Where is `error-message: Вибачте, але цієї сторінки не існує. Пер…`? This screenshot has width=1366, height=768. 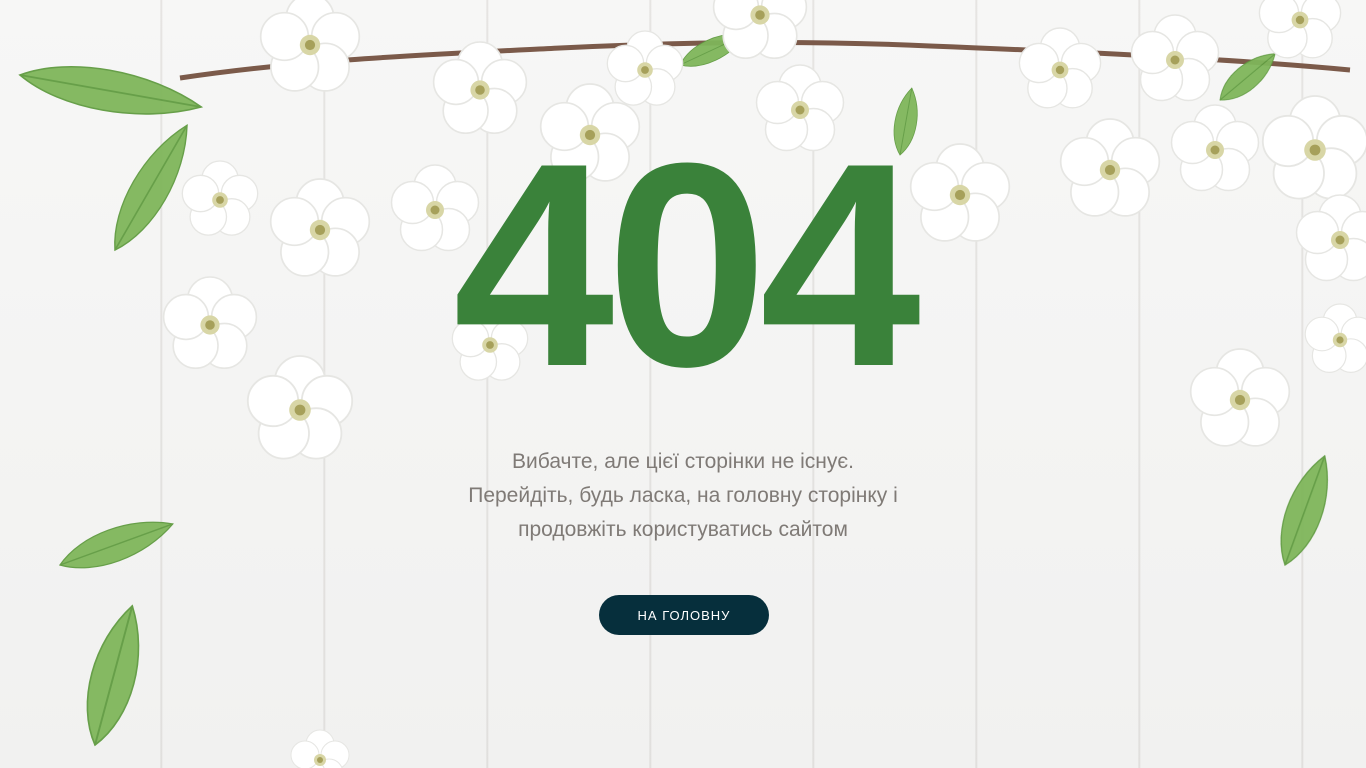 error-message: Вибачте, але цієї сторінки не існує. Пер… is located at coordinates (683, 496).